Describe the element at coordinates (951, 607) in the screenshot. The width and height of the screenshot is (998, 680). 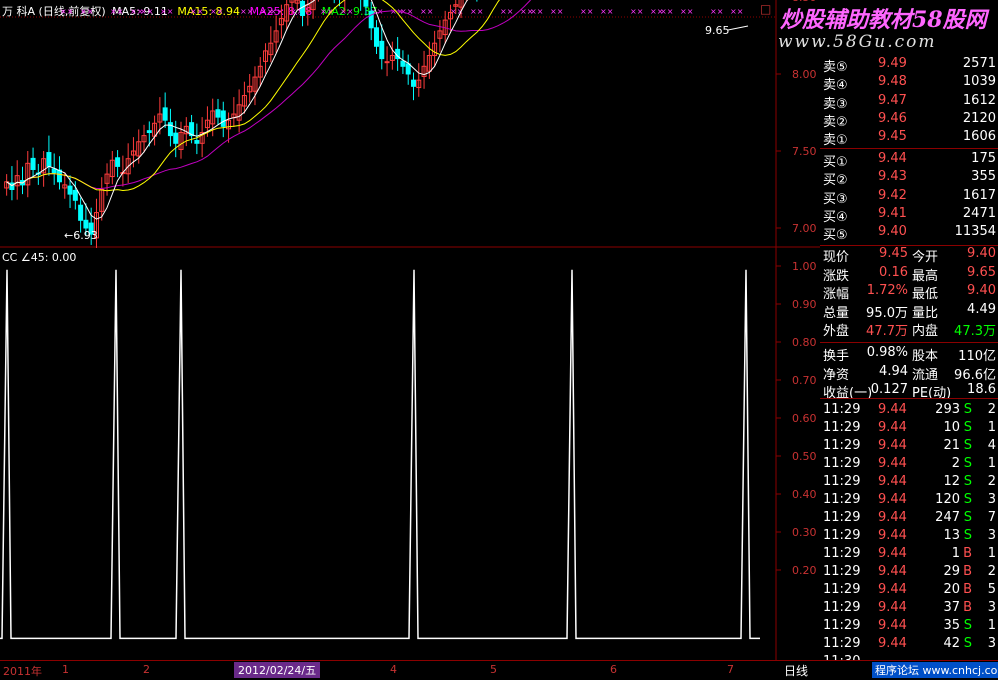
I see `tick-volume: 37` at that location.